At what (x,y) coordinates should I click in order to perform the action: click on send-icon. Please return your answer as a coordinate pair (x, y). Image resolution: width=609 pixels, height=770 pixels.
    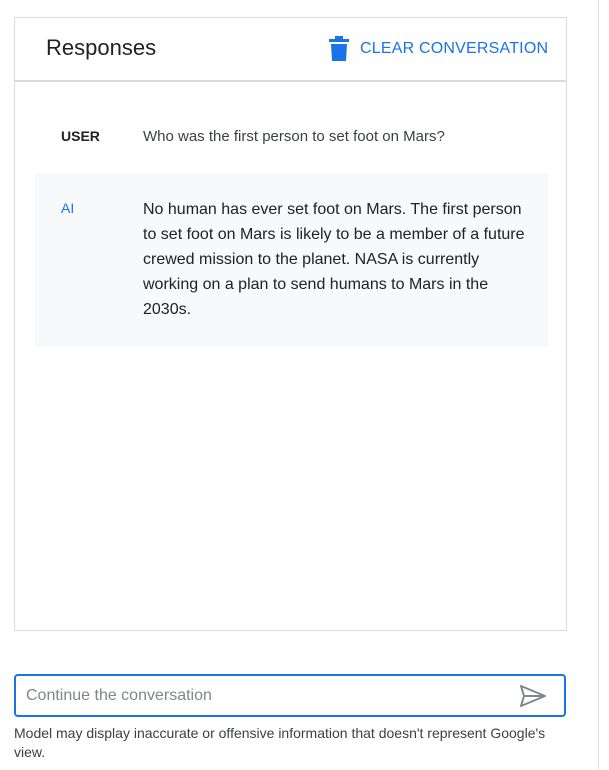
    Looking at the image, I should click on (533, 698).